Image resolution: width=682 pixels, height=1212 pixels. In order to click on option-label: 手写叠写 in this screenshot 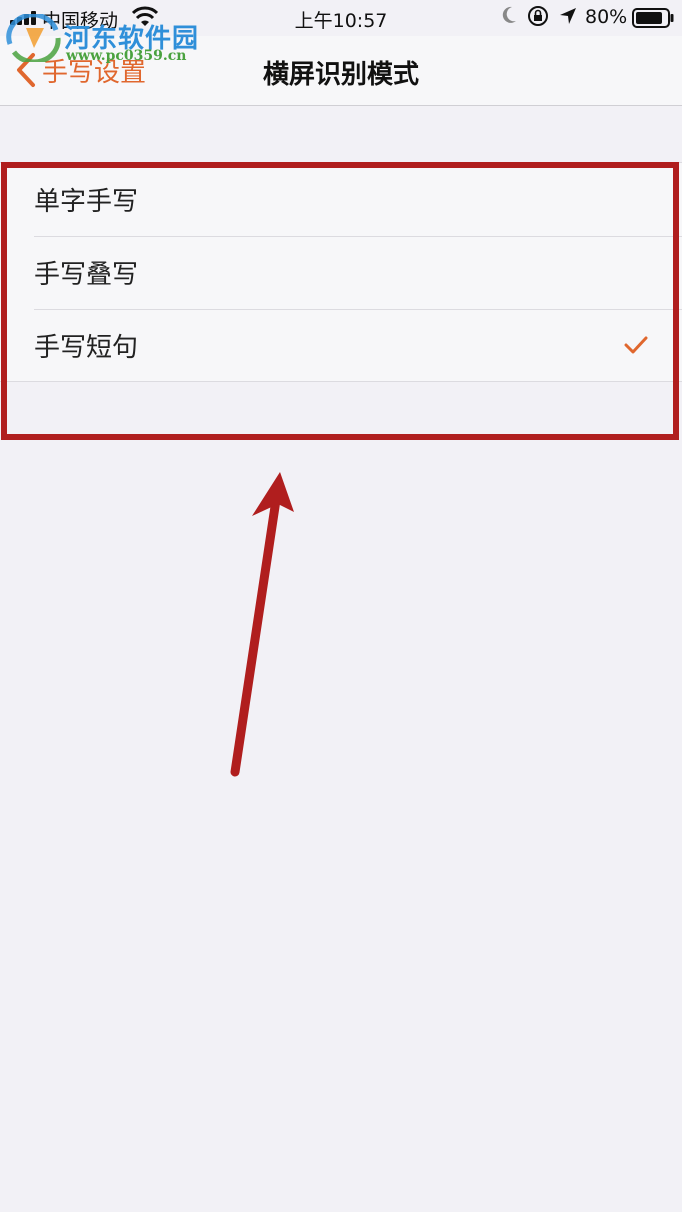, I will do `click(86, 275)`.